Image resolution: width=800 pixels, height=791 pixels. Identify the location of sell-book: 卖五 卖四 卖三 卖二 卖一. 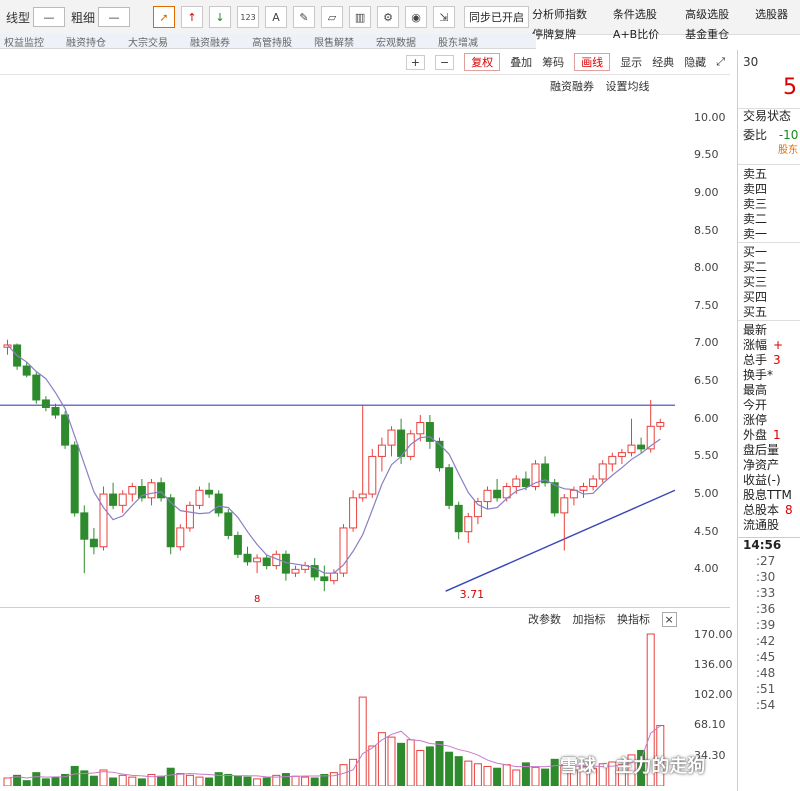
(769, 203).